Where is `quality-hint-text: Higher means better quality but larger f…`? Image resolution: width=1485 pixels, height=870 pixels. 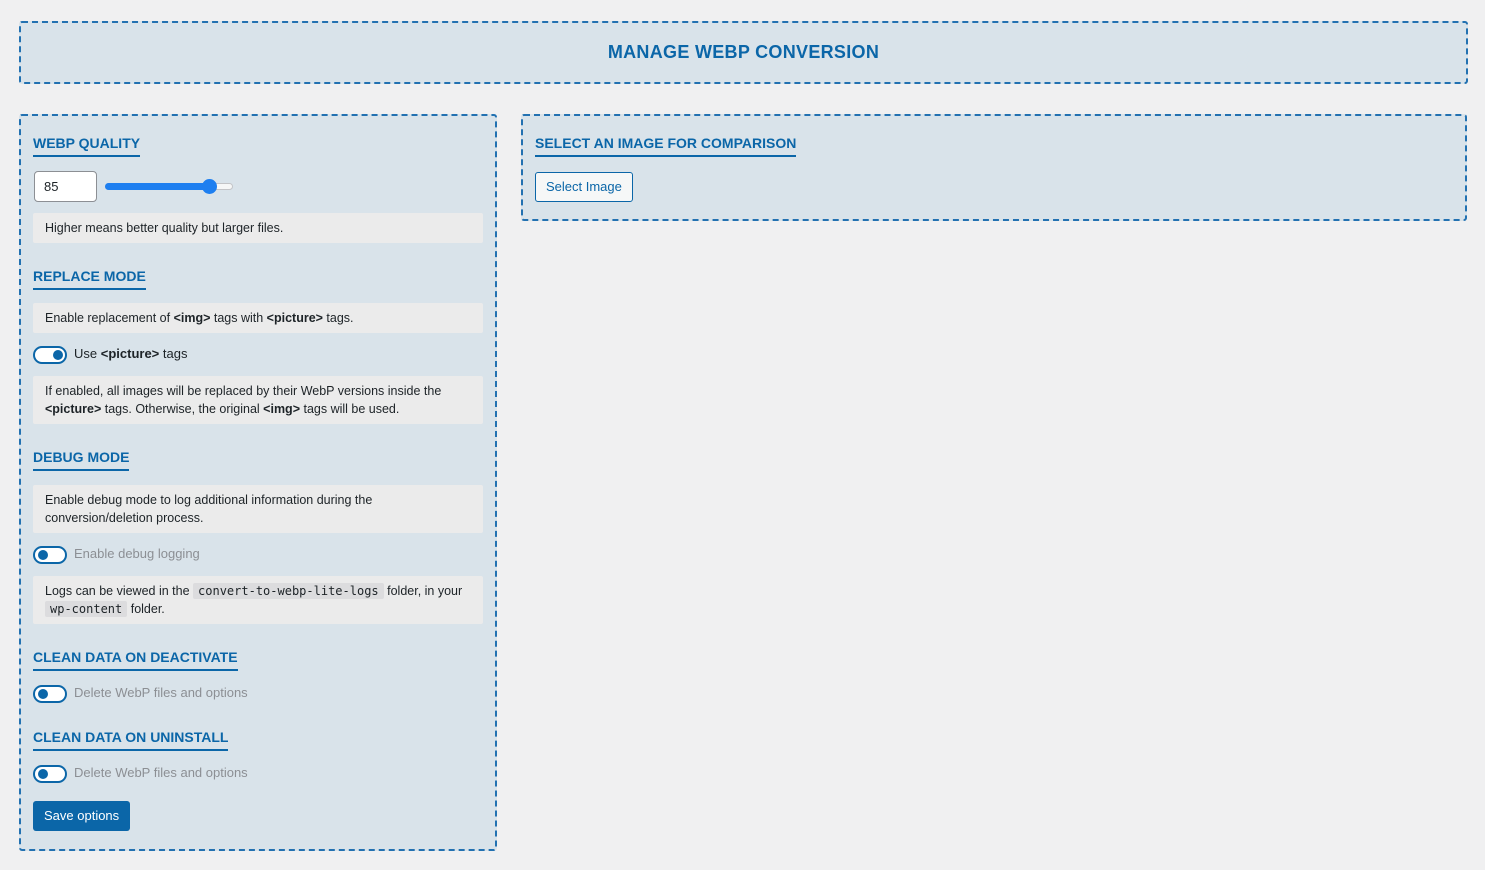 quality-hint-text: Higher means better quality but larger f… is located at coordinates (164, 228).